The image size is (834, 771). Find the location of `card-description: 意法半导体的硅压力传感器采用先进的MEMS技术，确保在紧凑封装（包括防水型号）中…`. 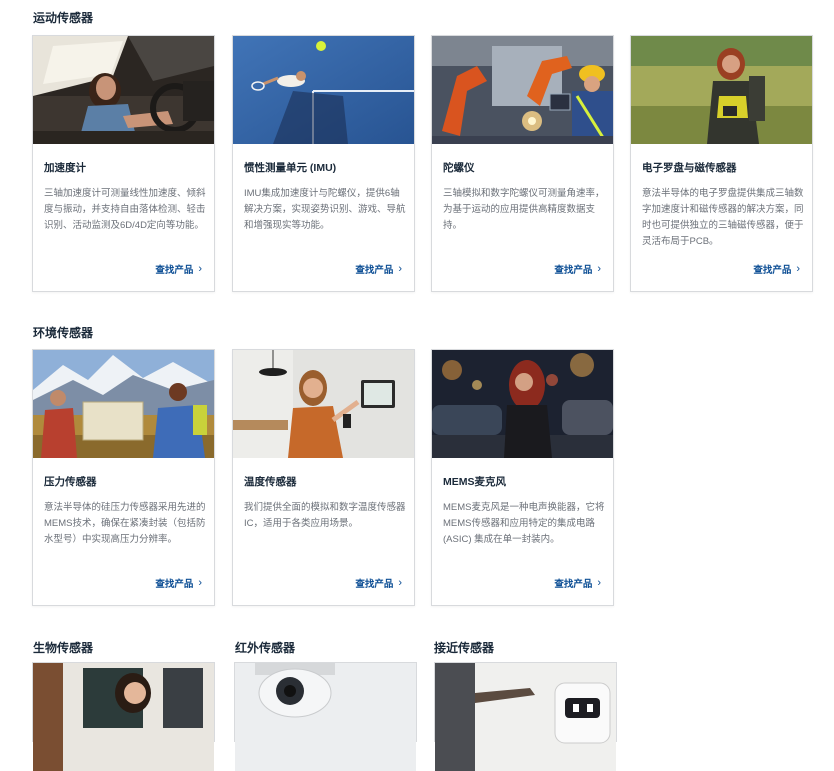

card-description: 意法半导体的硅压力传感器采用先进的MEMS技术，确保在紧凑封装（包括防水型号）中… is located at coordinates (125, 523).